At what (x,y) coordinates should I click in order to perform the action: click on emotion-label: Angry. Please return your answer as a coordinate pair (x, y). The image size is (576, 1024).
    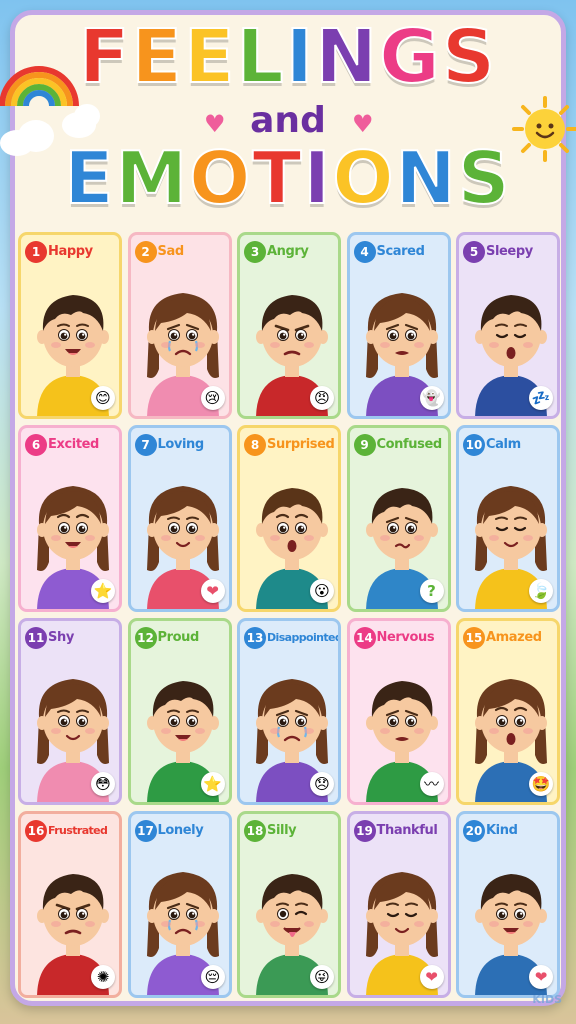
    Looking at the image, I should click on (288, 251).